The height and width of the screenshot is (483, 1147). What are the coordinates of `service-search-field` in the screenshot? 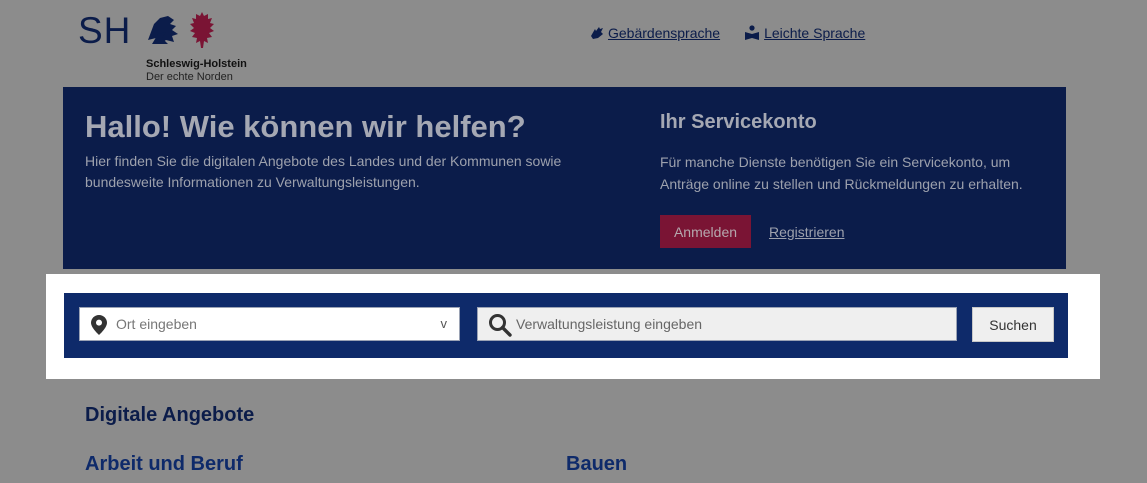 It's located at (717, 324).